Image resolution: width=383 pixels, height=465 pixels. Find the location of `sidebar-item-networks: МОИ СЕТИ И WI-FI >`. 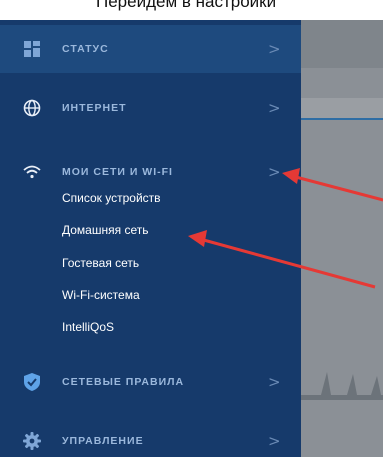

sidebar-item-networks: МОИ СЕТИ И WI-FI > is located at coordinates (150, 172).